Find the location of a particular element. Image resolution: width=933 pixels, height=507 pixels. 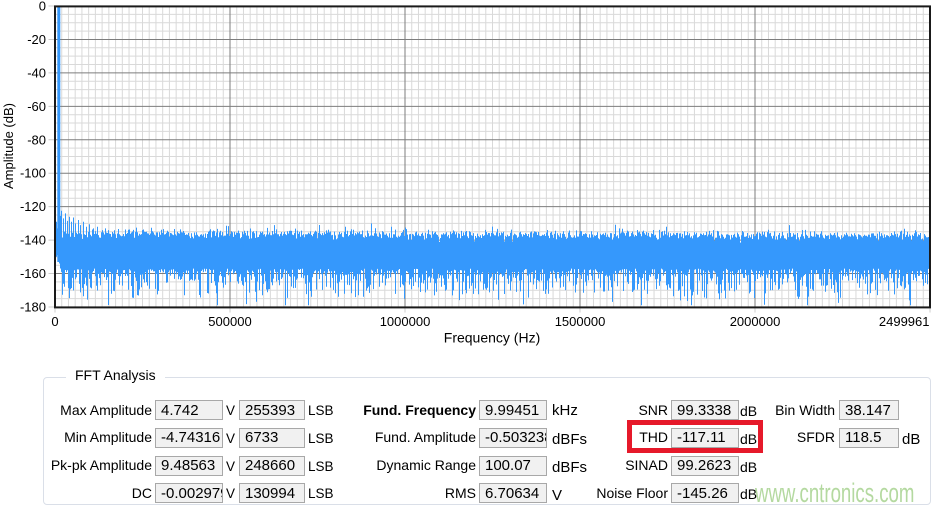

svg-text: -60 is located at coordinates (36, 106).